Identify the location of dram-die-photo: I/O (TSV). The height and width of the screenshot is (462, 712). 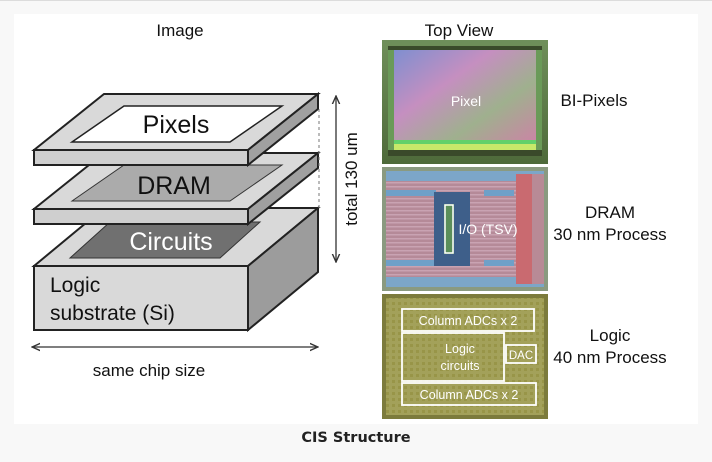
(465, 229).